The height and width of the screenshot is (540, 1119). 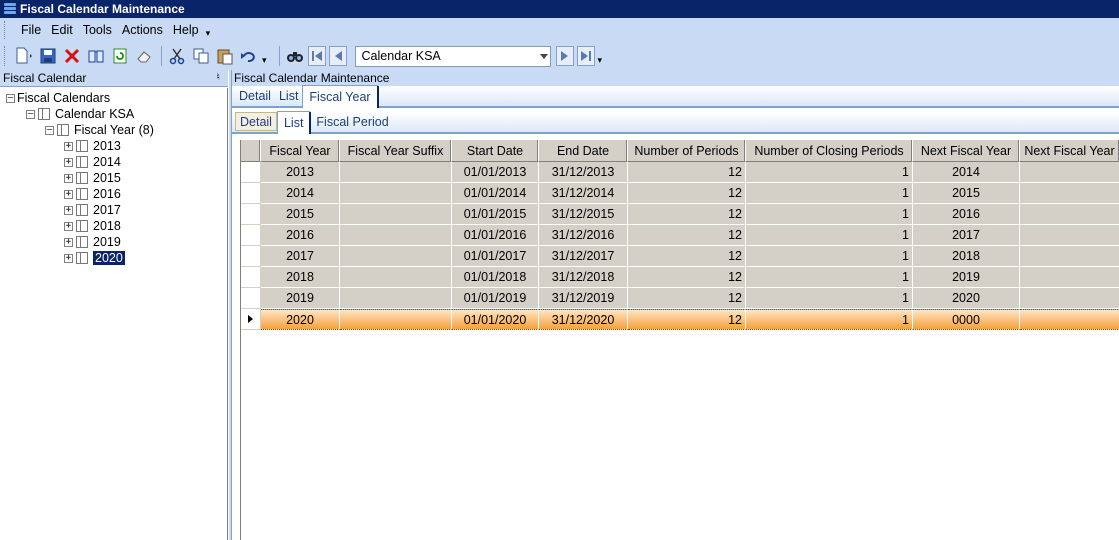 I want to click on table-cell: 2013, so click(x=300, y=172).